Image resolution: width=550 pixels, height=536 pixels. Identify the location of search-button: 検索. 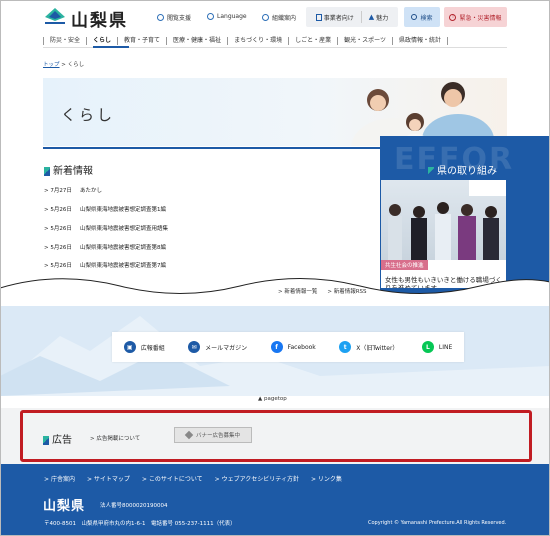
(422, 17).